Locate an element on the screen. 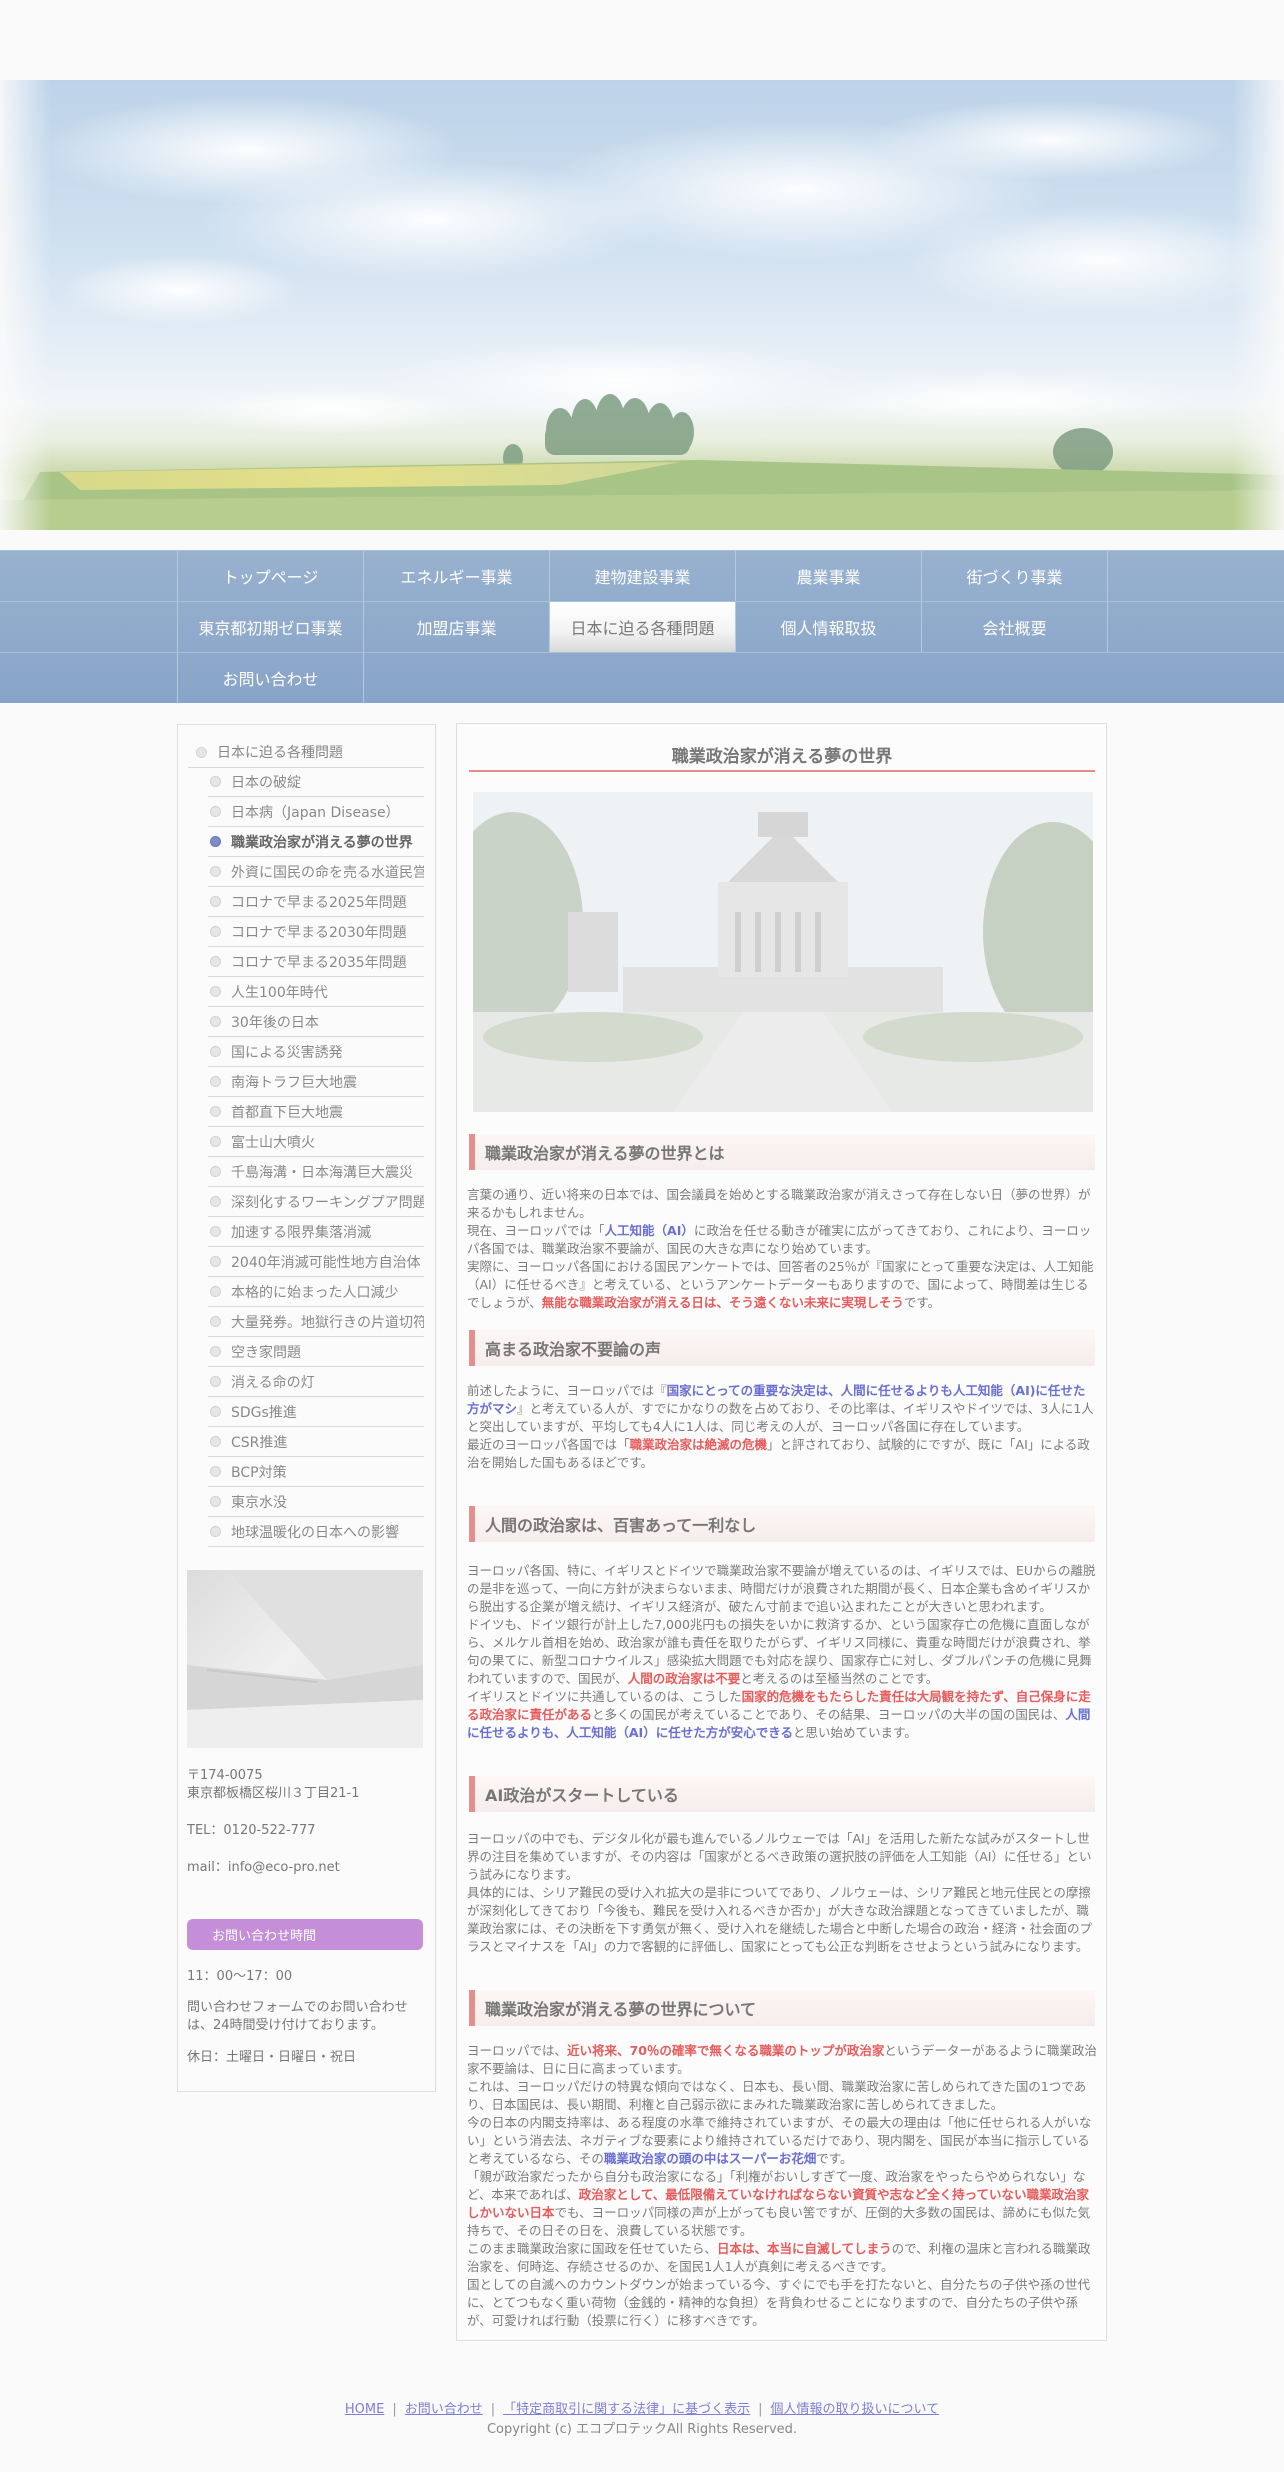 The height and width of the screenshot is (2472, 1284). nav-row-3: お問い合わせ is located at coordinates (642, 678).